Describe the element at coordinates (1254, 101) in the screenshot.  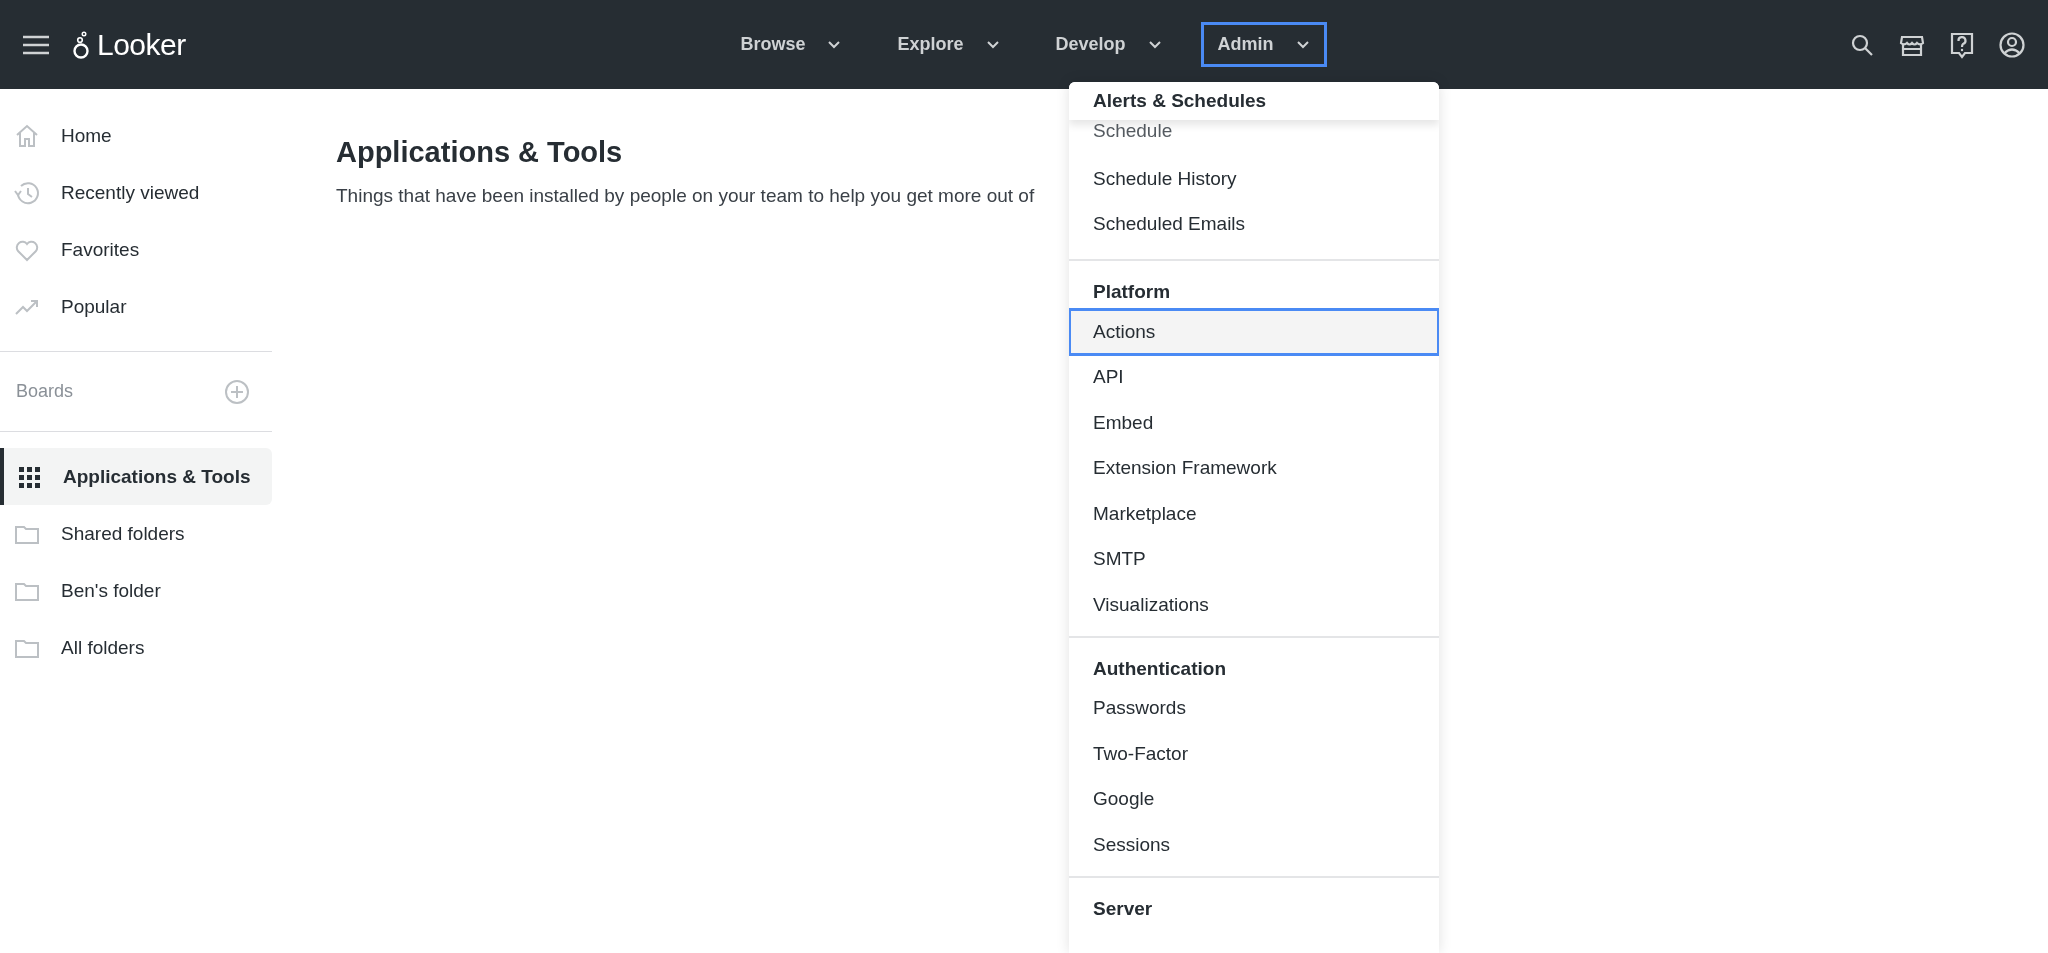
I see `menu-section-heading: Alerts & Schedules` at that location.